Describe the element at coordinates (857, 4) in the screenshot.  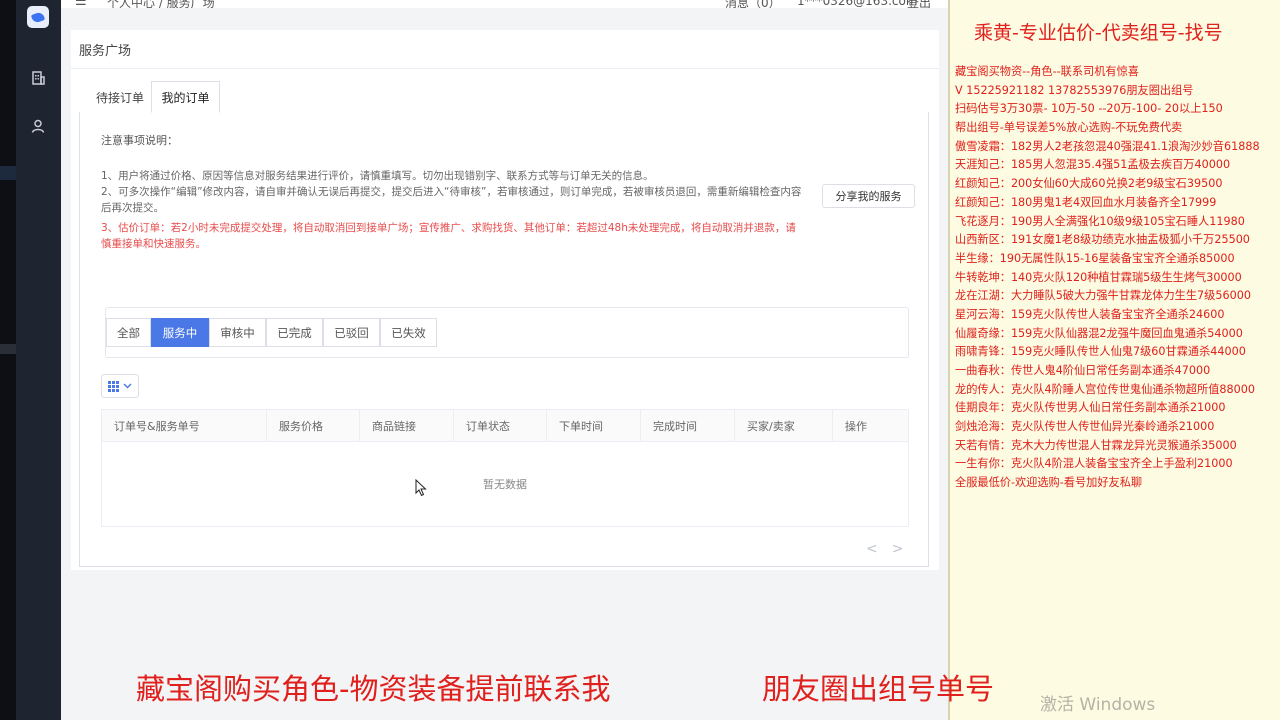
I see `account-email: 1***0326@163.com` at that location.